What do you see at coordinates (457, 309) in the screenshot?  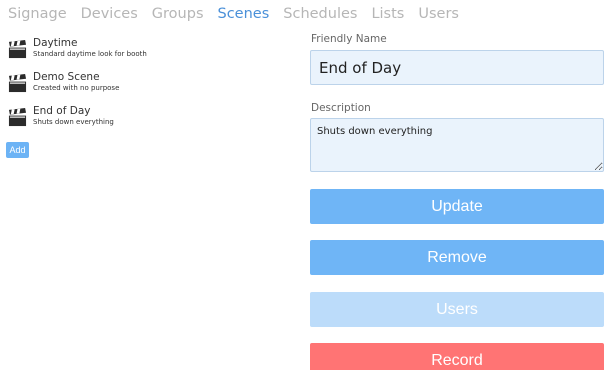 I see `users-button: Users` at bounding box center [457, 309].